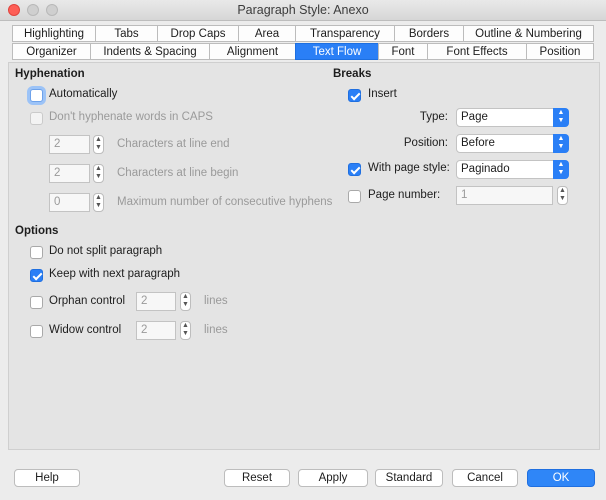  What do you see at coordinates (37, 231) in the screenshot?
I see `options-header: Options` at bounding box center [37, 231].